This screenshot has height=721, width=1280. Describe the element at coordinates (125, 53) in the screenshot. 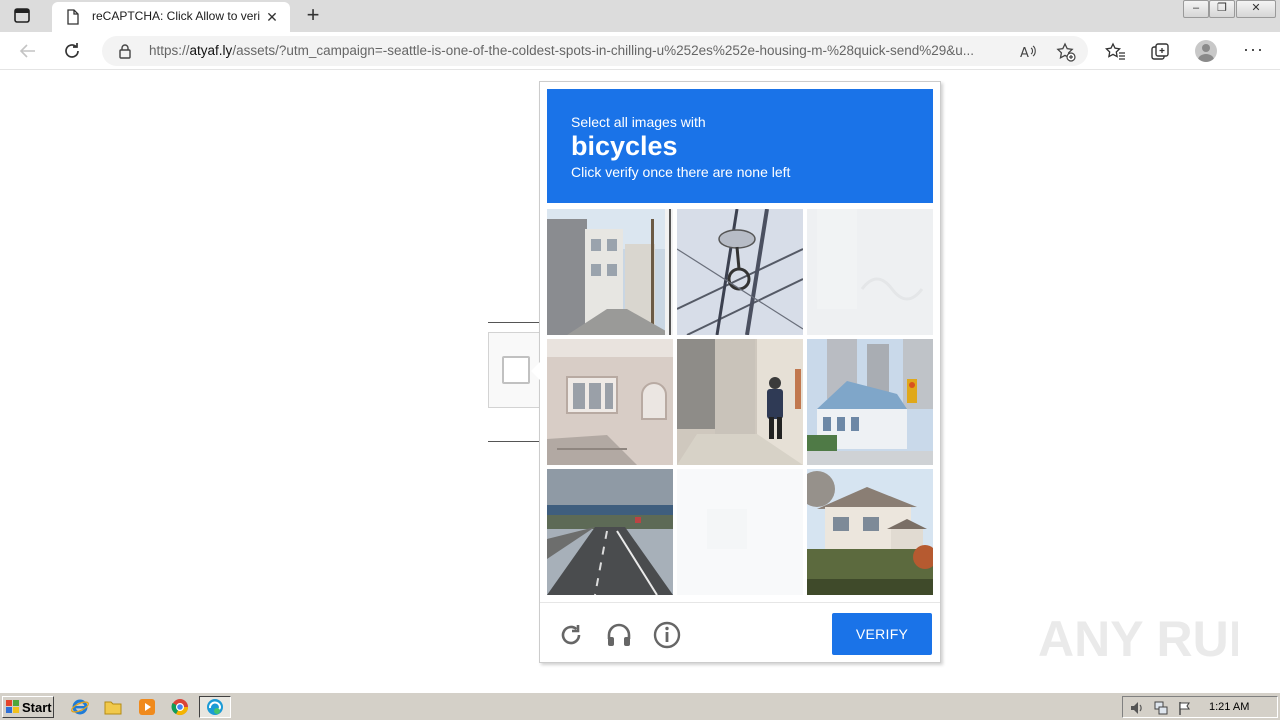

I see `lock-icon` at that location.